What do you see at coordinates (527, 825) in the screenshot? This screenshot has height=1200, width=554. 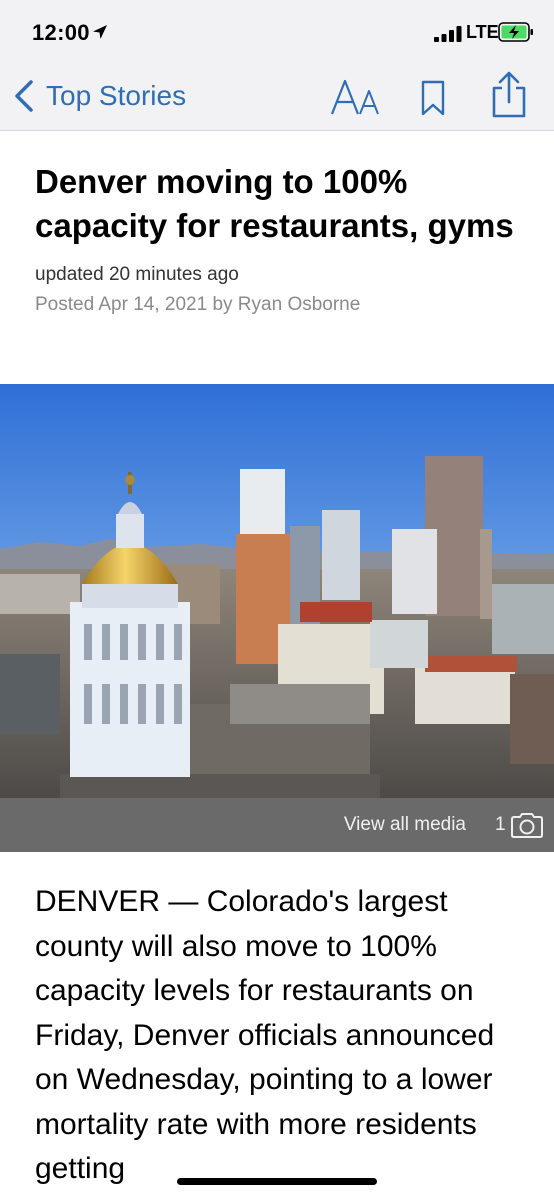 I see `camera-icon` at bounding box center [527, 825].